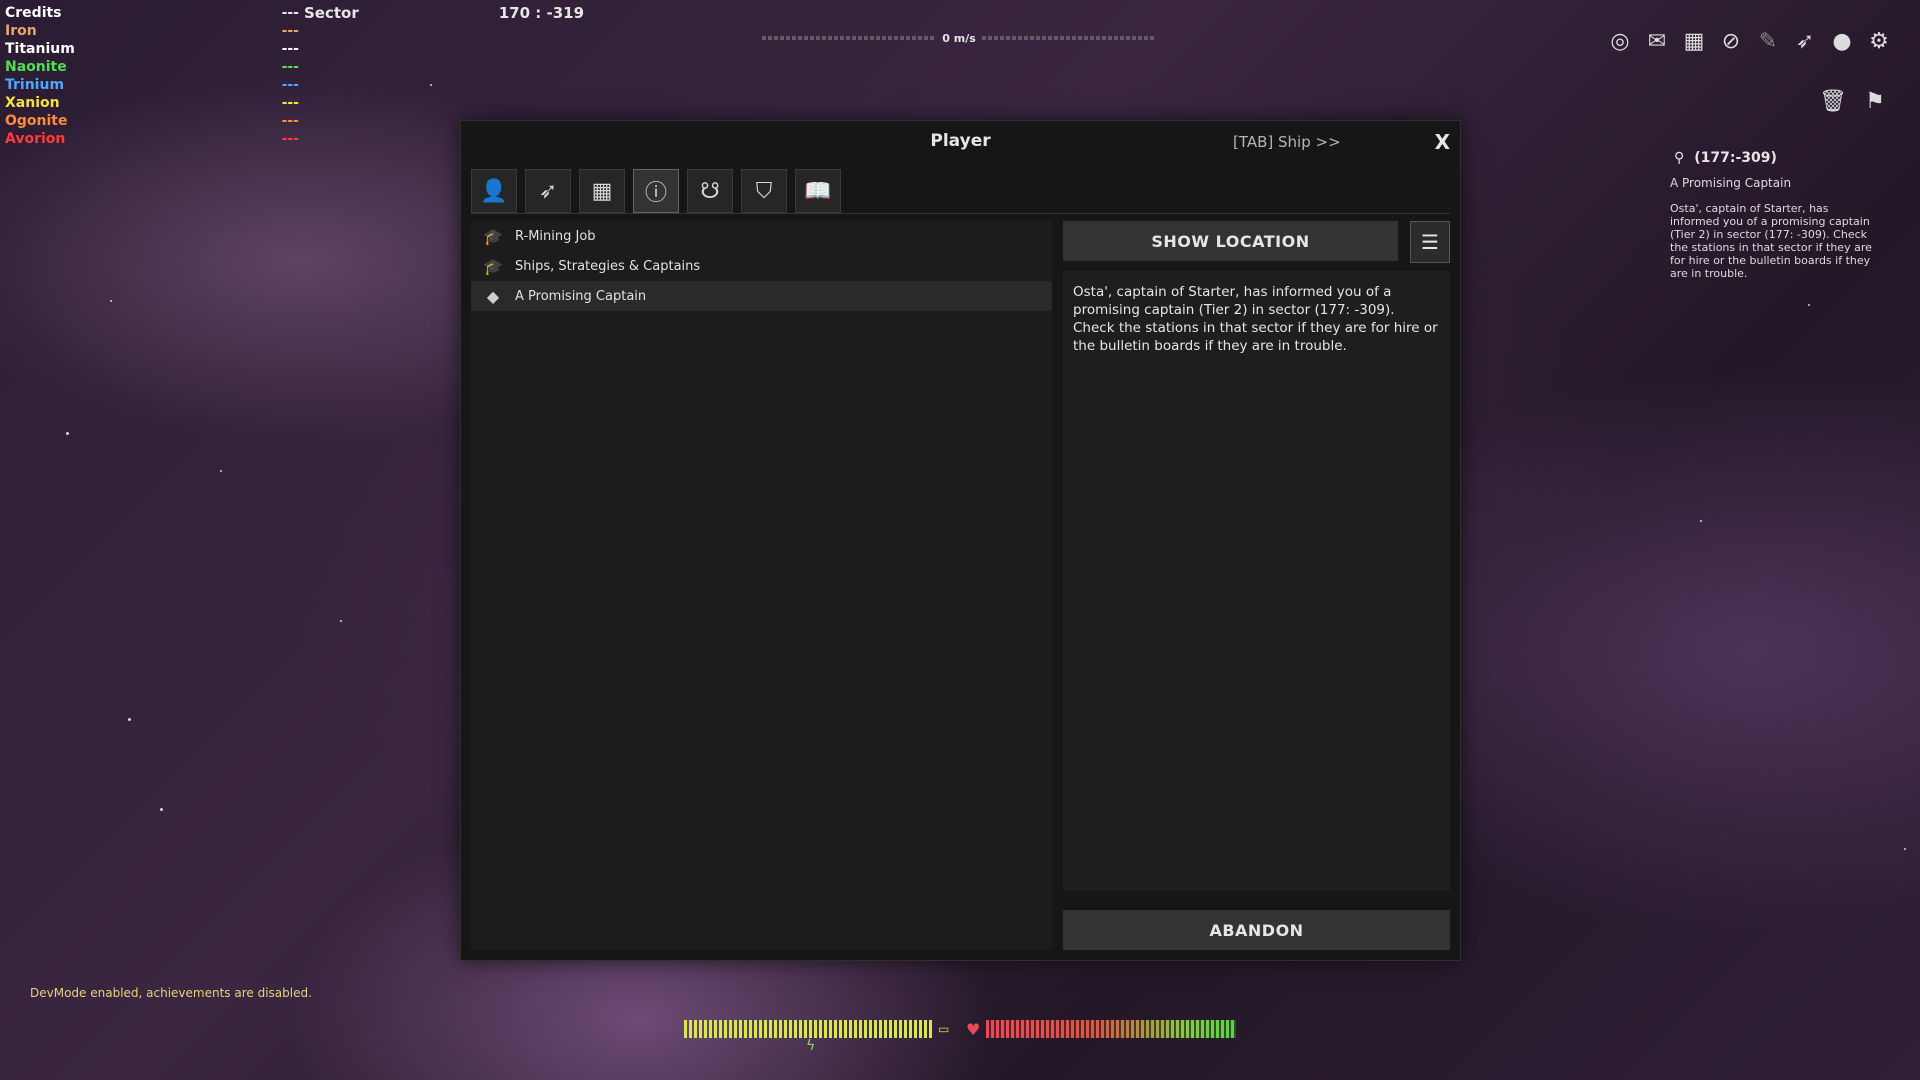 The height and width of the screenshot is (1080, 1920). Describe the element at coordinates (1256, 930) in the screenshot. I see `abandon-button: ABANDON` at that location.